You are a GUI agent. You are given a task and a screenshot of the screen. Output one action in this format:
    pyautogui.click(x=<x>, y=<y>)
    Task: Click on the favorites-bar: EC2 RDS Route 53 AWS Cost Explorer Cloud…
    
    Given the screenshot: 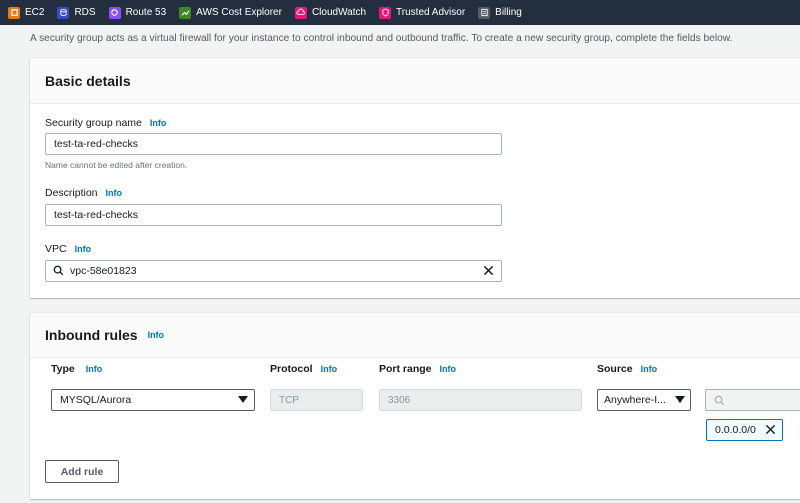 What is the action you would take?
    pyautogui.click(x=400, y=12)
    